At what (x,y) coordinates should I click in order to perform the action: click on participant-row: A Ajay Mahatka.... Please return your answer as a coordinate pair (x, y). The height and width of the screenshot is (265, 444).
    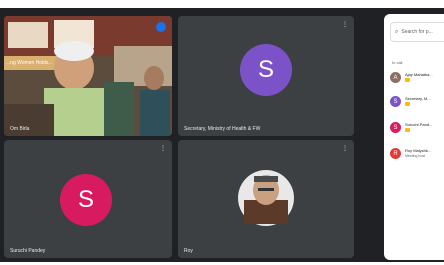
    Looking at the image, I should click on (417, 79).